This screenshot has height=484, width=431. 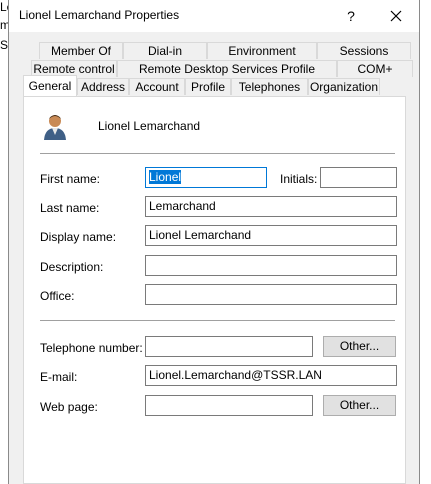 I want to click on last-name-label: Last name:, so click(x=70, y=208).